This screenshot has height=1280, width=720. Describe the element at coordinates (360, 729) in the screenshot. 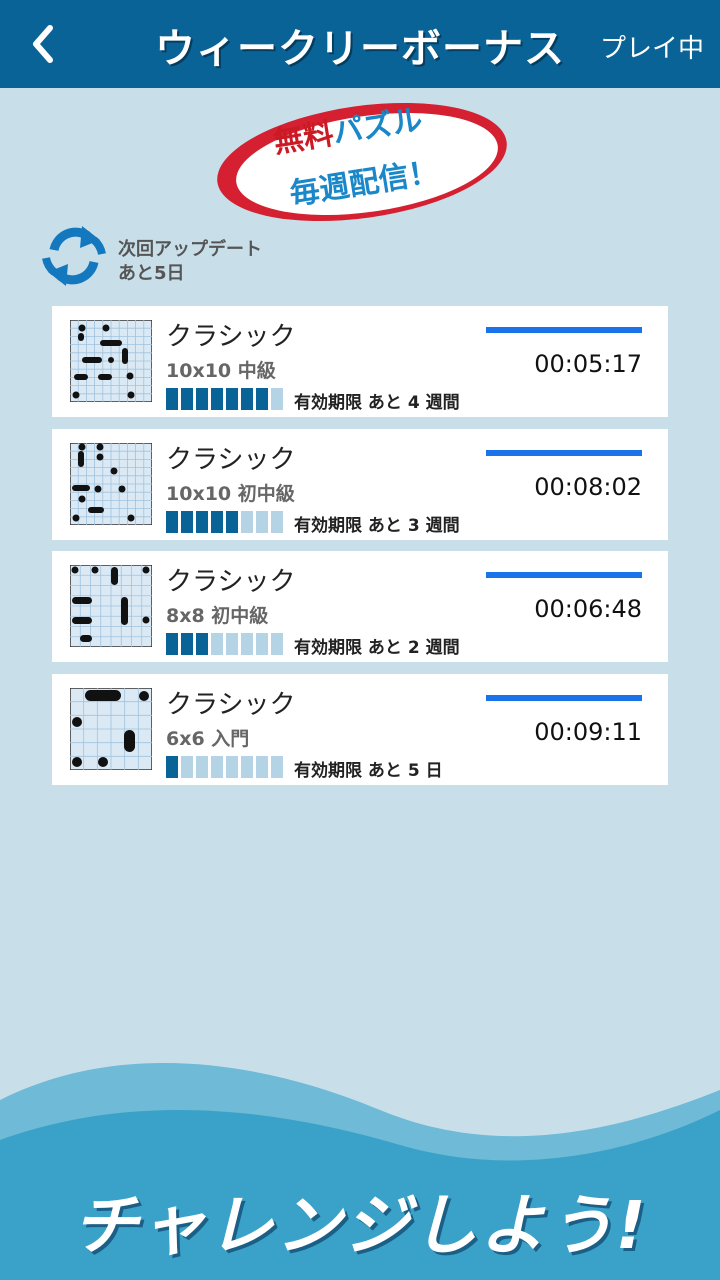

I see `puzzle-card: クラシック 6x6 入門 有効期限 あと 5 日 00:09:11` at that location.